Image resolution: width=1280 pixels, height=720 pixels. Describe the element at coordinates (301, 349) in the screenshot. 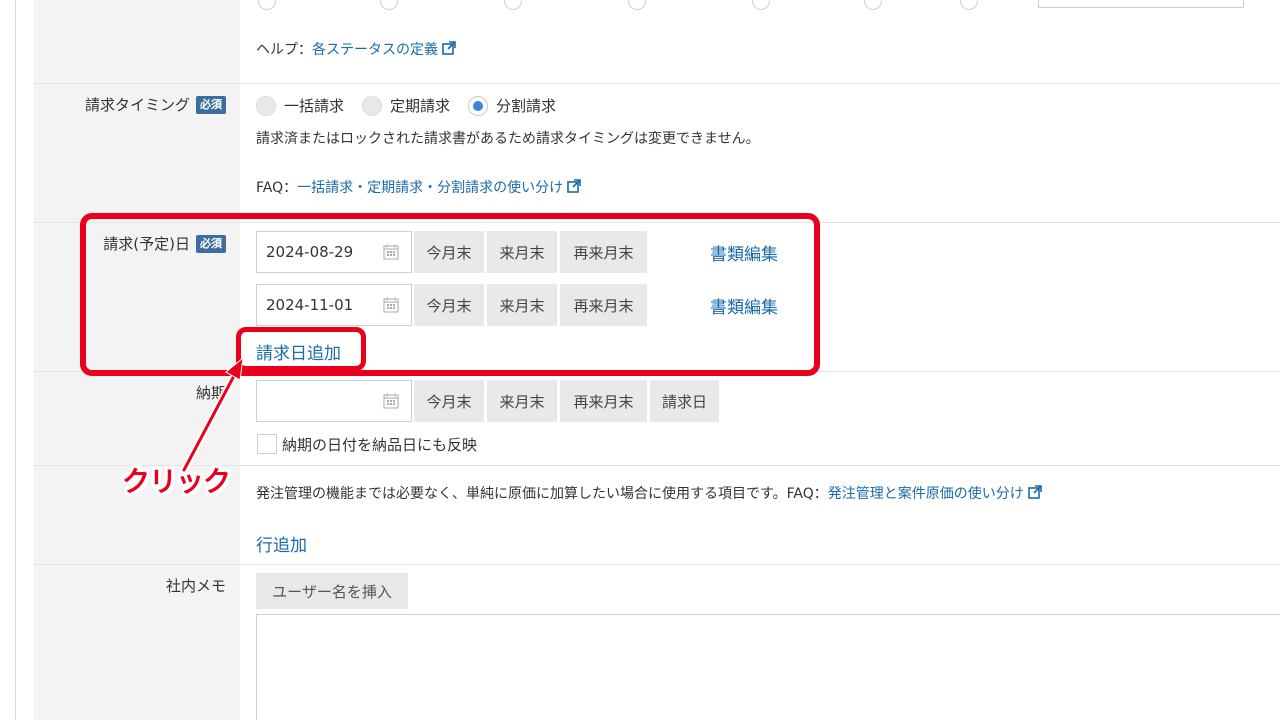

I see `highlight-box-small` at that location.